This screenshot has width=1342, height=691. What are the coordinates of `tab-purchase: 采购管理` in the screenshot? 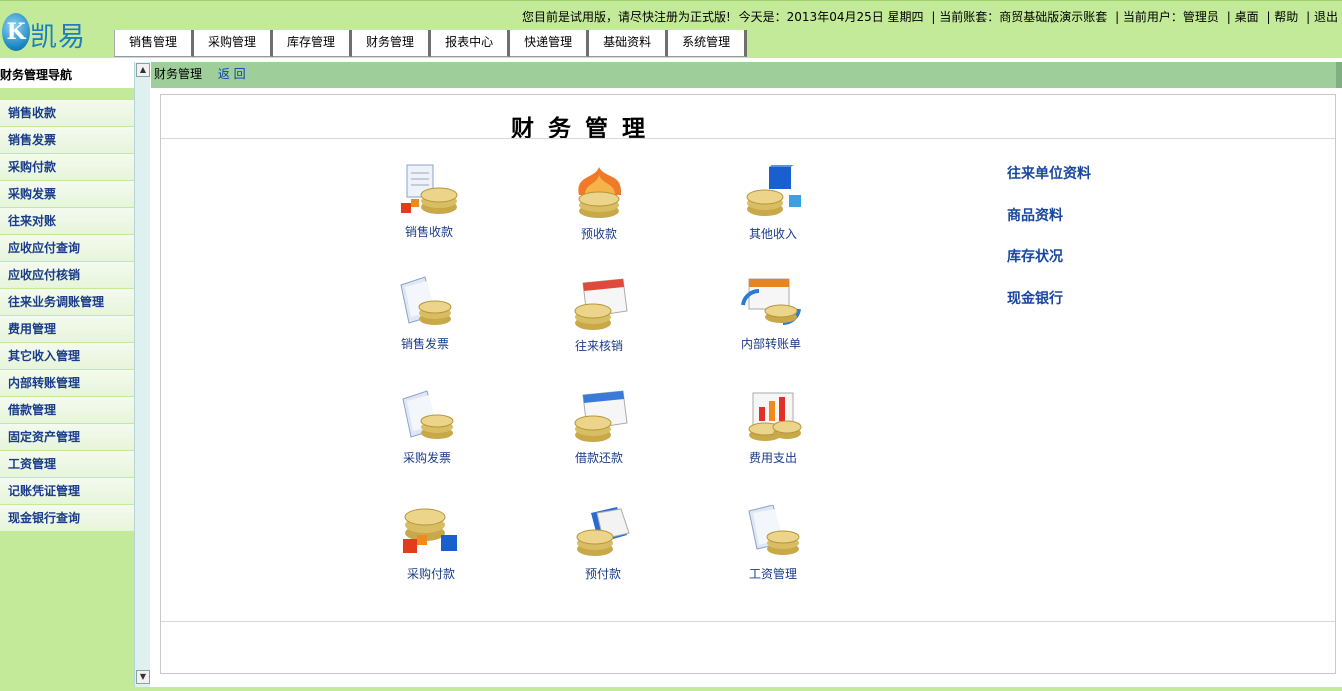 It's located at (234, 43).